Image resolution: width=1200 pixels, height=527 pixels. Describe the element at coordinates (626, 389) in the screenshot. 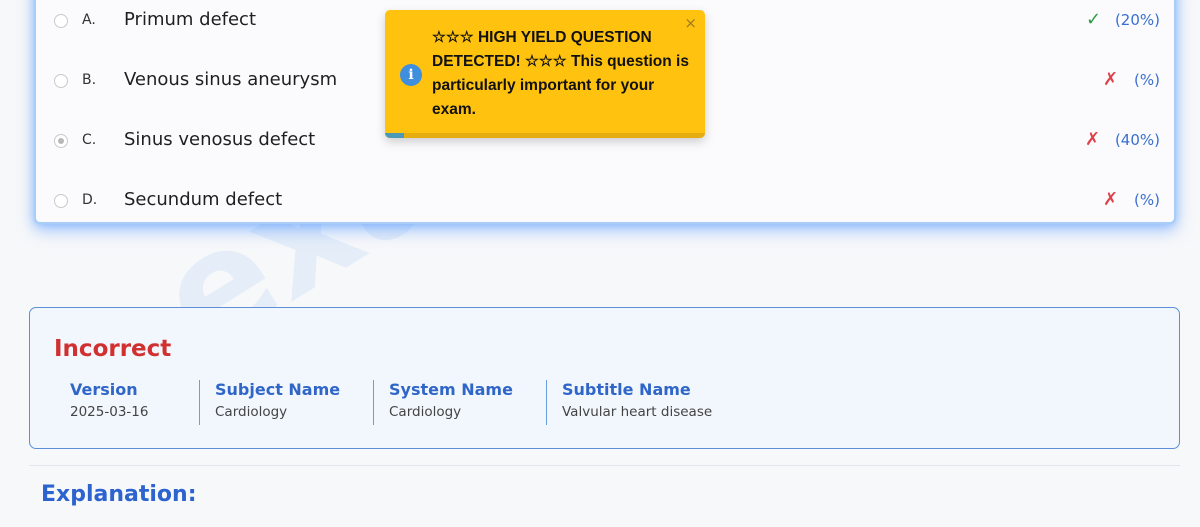

I see `meta-label: Subtitle Name` at that location.